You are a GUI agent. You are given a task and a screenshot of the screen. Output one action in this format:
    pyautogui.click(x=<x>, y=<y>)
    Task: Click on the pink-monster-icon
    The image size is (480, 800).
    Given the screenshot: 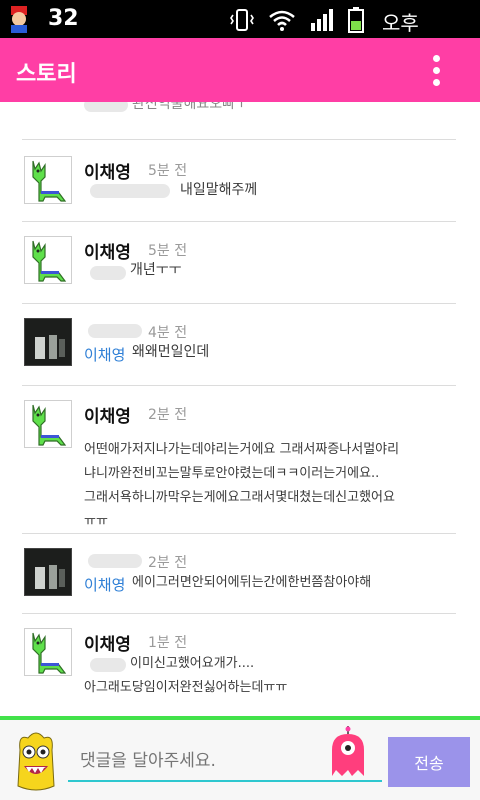 What is the action you would take?
    pyautogui.click(x=348, y=753)
    